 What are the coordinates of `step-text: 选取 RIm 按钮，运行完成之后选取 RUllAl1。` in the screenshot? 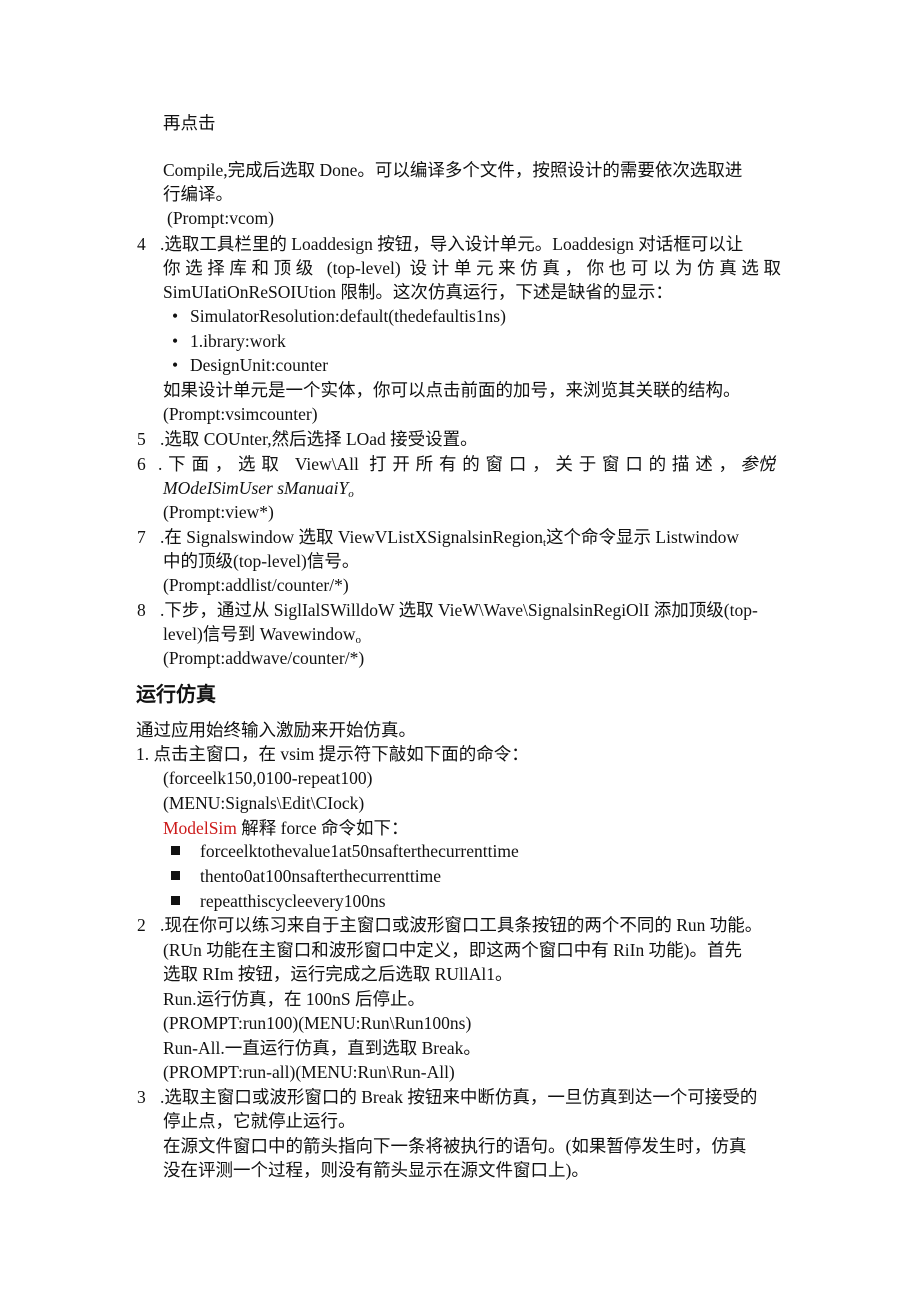 It's located at (338, 974).